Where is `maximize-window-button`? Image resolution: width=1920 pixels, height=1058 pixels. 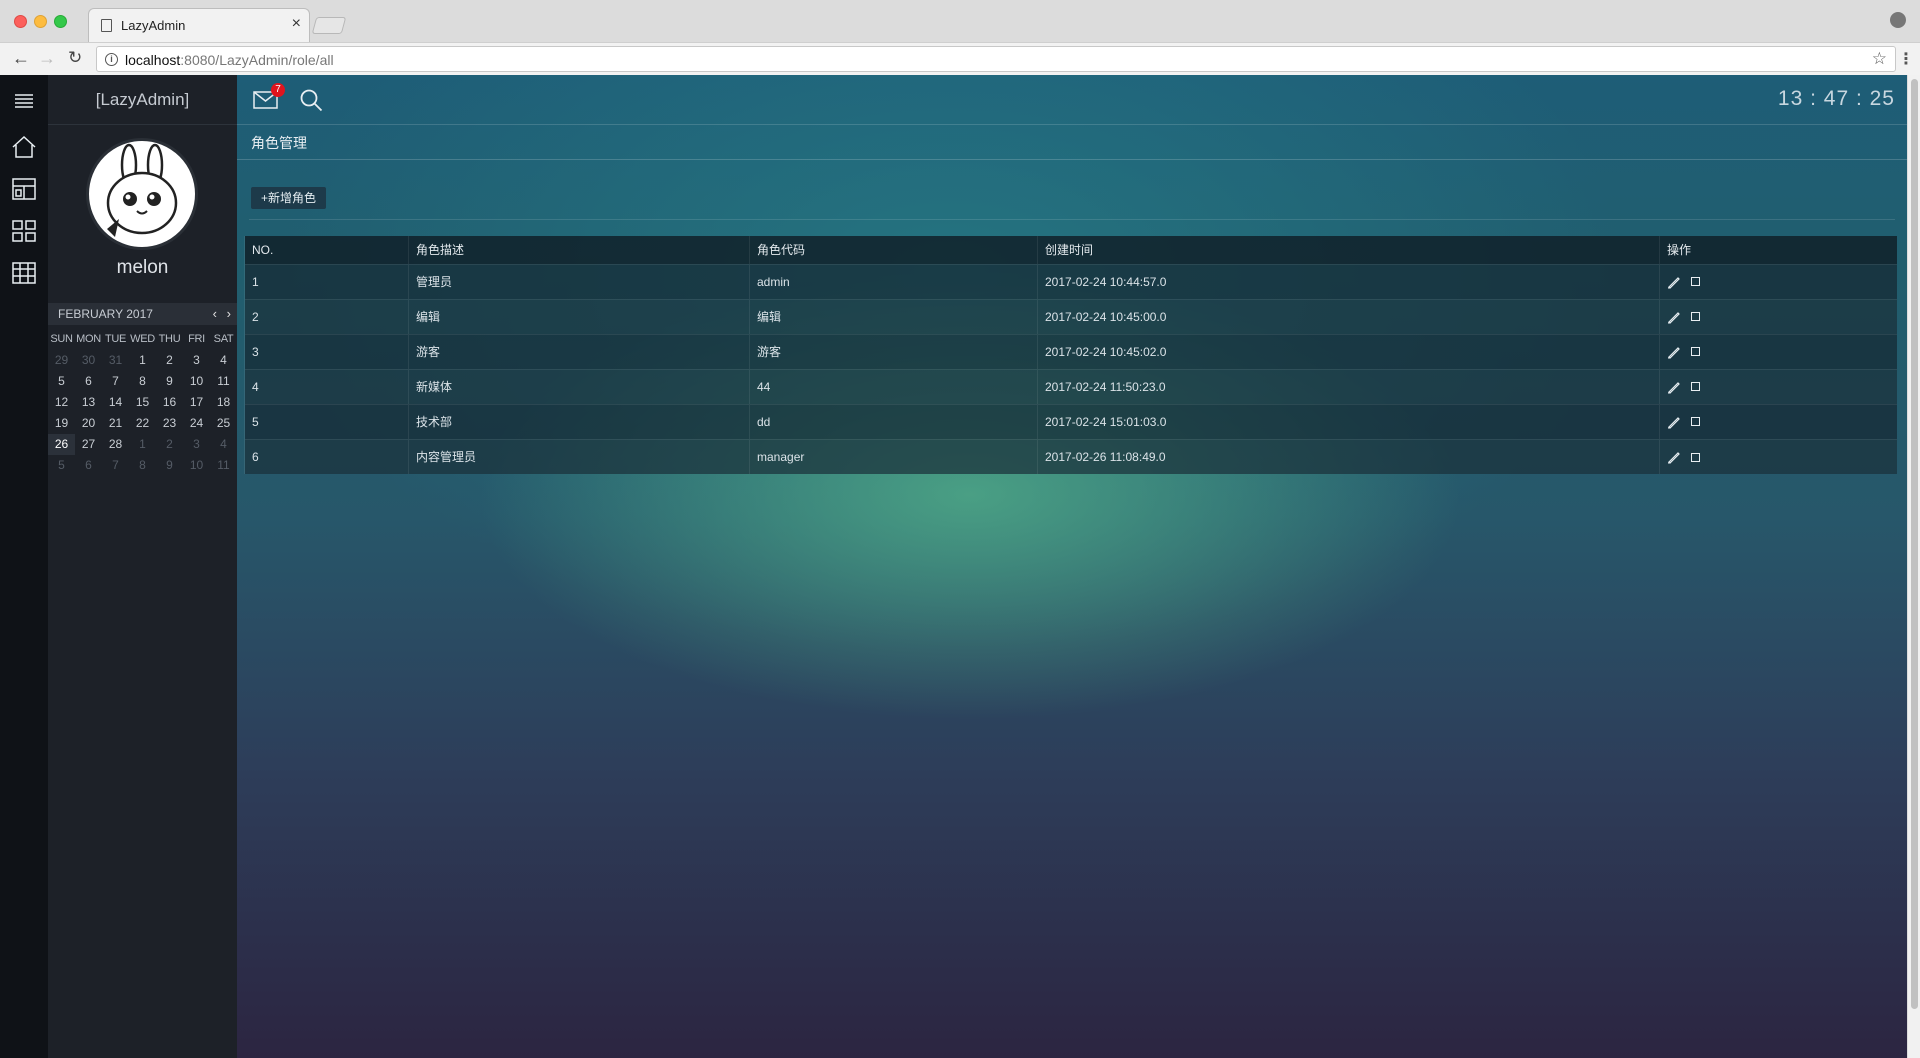 maximize-window-button is located at coordinates (60, 21).